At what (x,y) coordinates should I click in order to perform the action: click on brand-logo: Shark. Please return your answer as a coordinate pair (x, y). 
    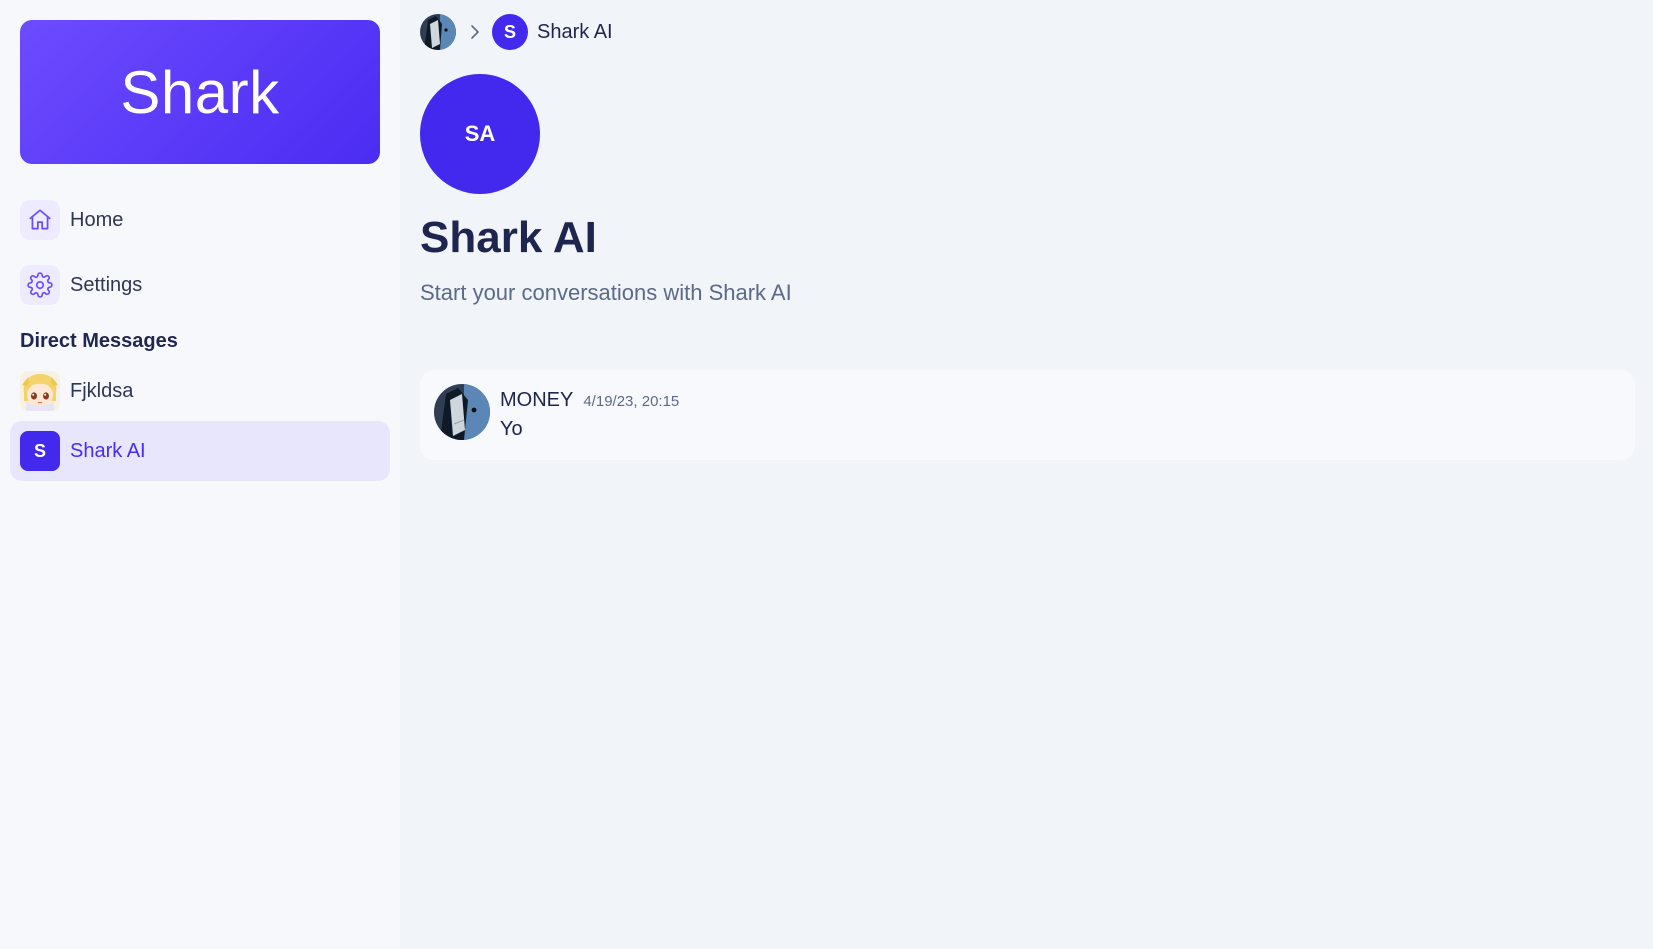
    Looking at the image, I should click on (200, 92).